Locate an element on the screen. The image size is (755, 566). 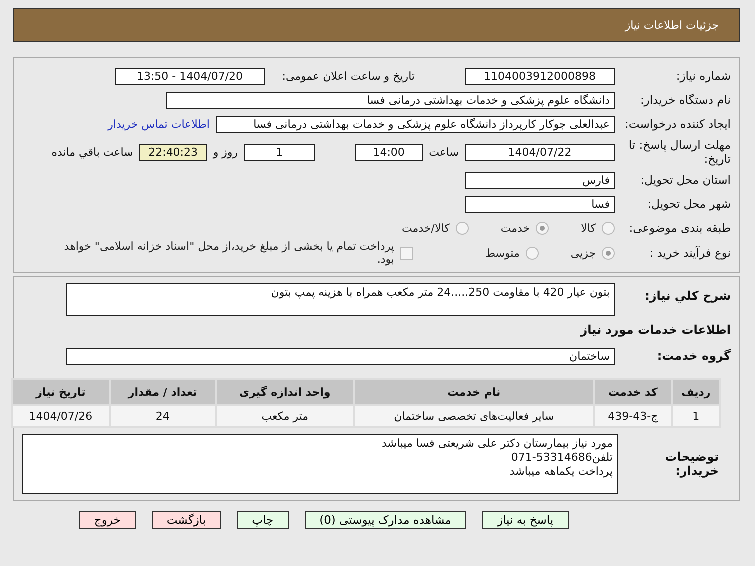
field-label: نوع فرآیند خرید : is located at coordinates (689, 253).